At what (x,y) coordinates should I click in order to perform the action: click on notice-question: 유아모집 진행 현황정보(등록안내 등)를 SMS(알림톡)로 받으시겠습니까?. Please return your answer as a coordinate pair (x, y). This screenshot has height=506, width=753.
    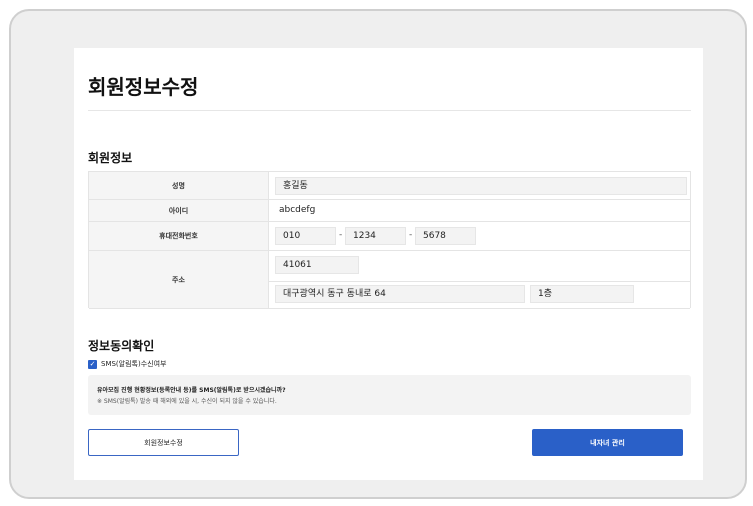
    Looking at the image, I should click on (191, 390).